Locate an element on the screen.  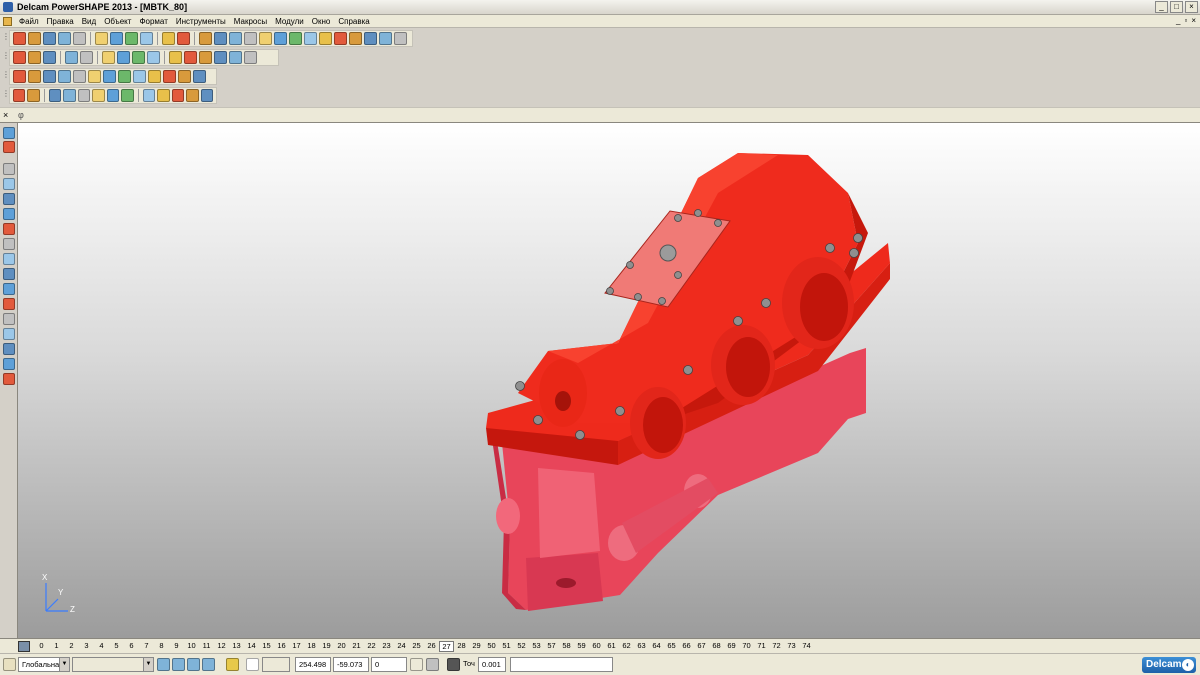
view-iso2-icon is located at coordinates (86, 57).